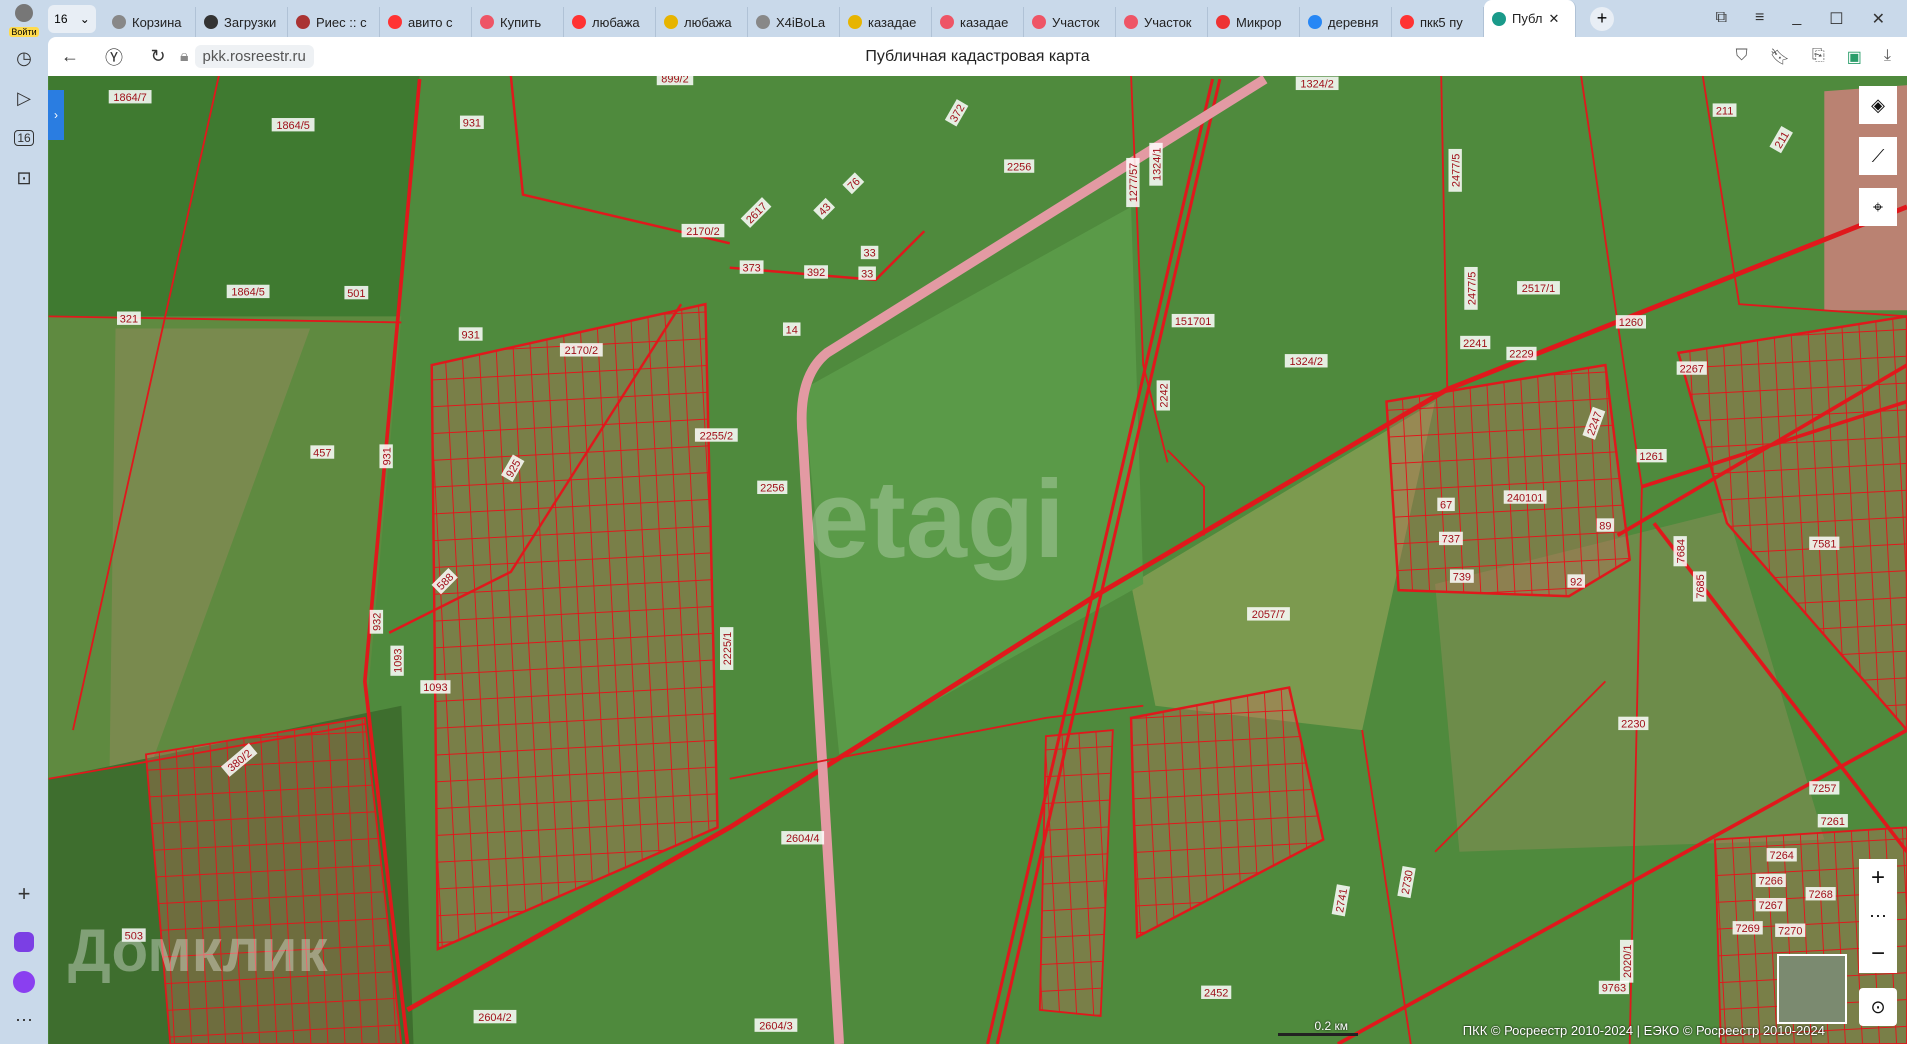 The height and width of the screenshot is (1044, 1907). What do you see at coordinates (322, 452) in the screenshot?
I see `parcel-label: 457` at bounding box center [322, 452].